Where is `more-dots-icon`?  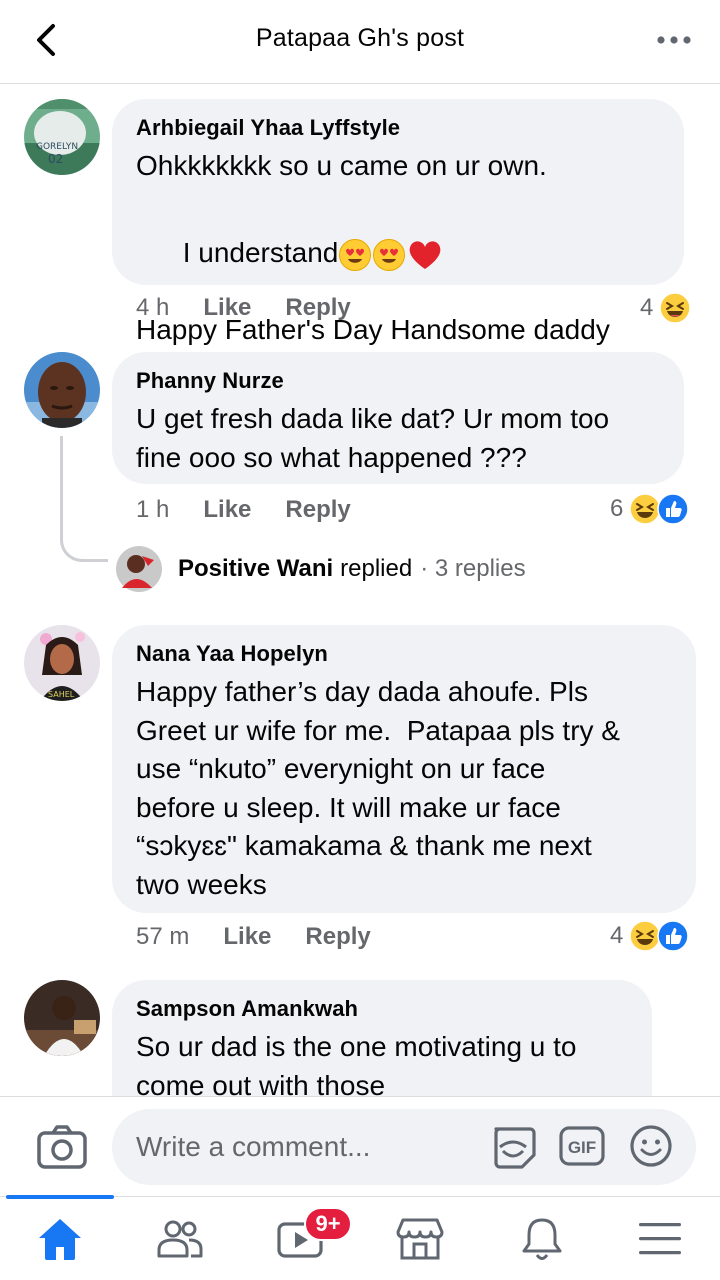
more-dots-icon is located at coordinates (674, 40).